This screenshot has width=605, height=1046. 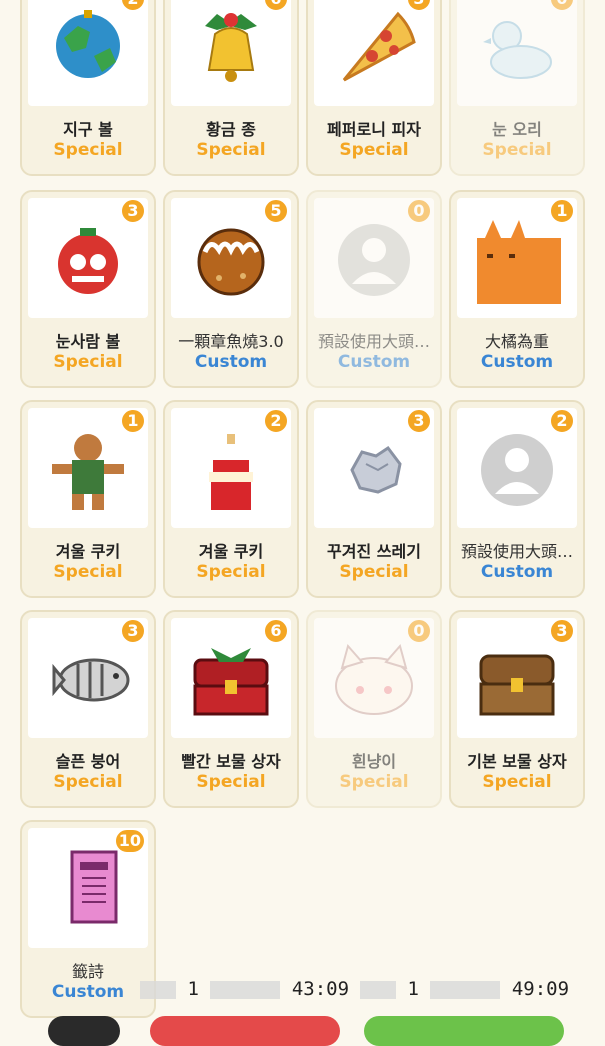 I want to click on timer-time: 49:09, so click(x=540, y=989).